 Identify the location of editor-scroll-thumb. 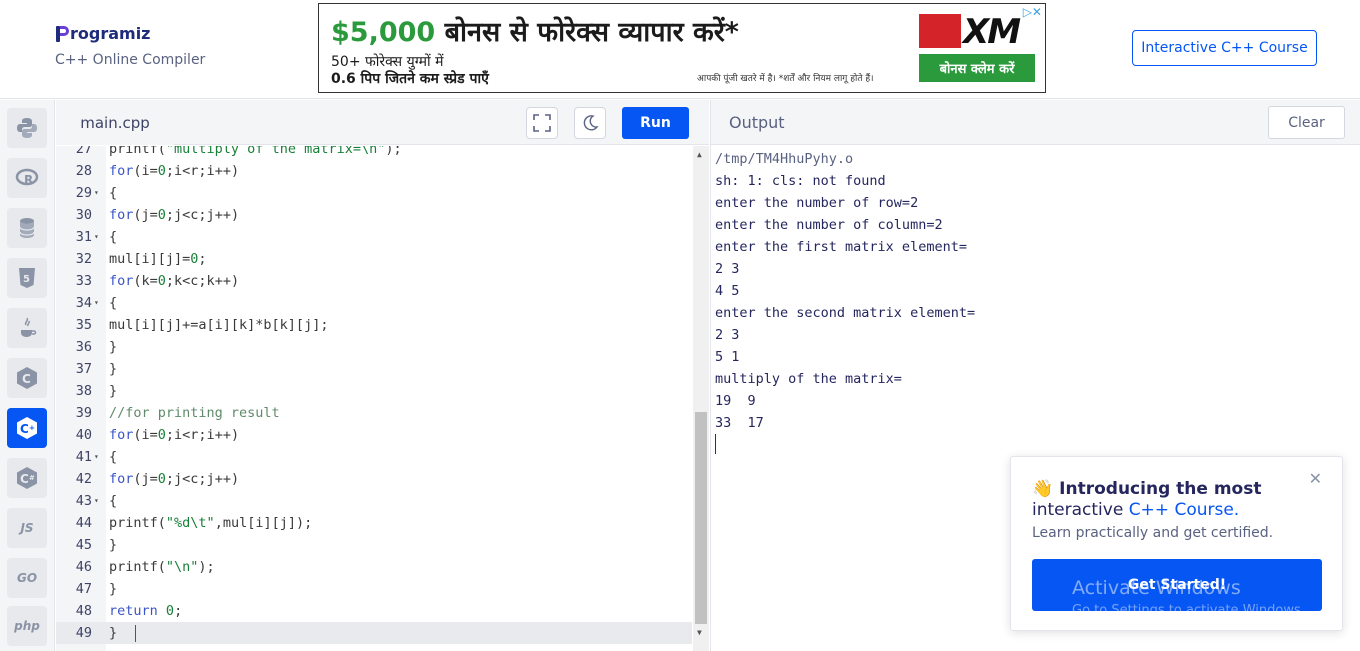
(701, 518).